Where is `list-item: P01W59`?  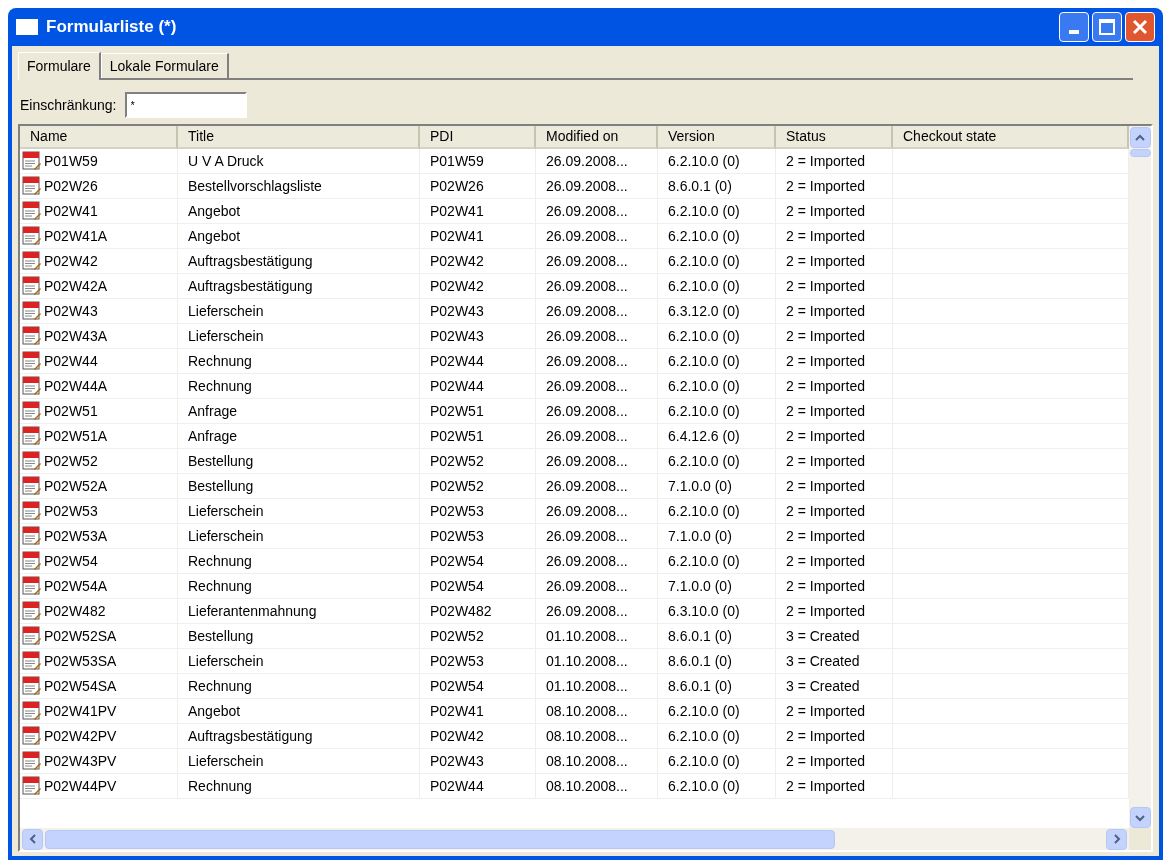 list-item: P01W59 is located at coordinates (59, 161).